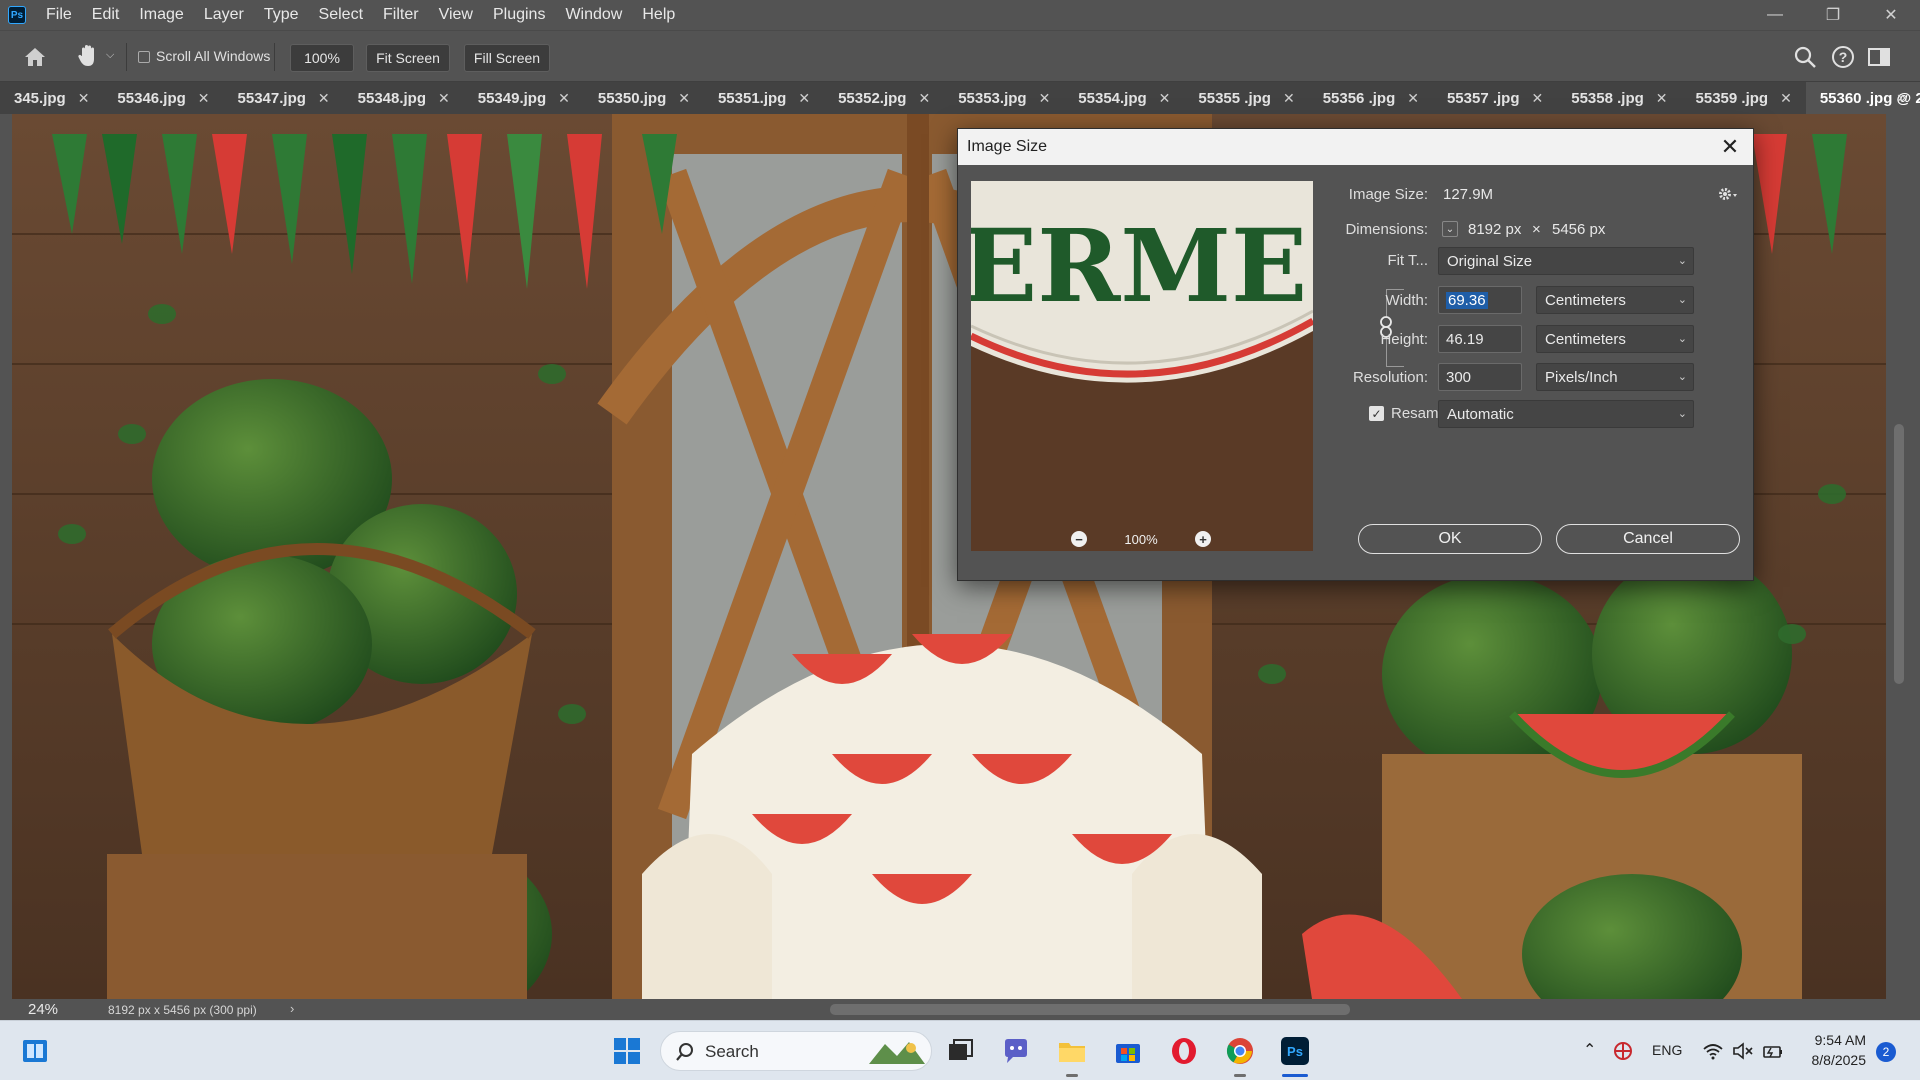 This screenshot has width=1920, height=1080. Describe the element at coordinates (1623, 1051) in the screenshot. I see `security-tray-icon` at that location.